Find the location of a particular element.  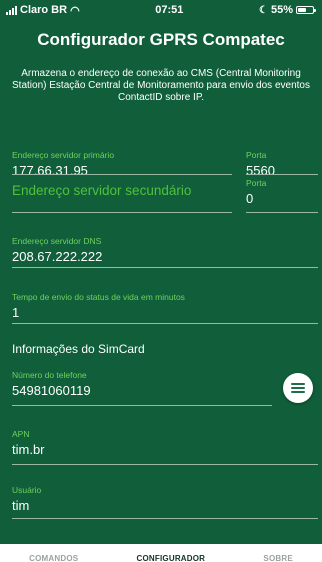

tab-sobre: SOBRE is located at coordinates (277, 558).